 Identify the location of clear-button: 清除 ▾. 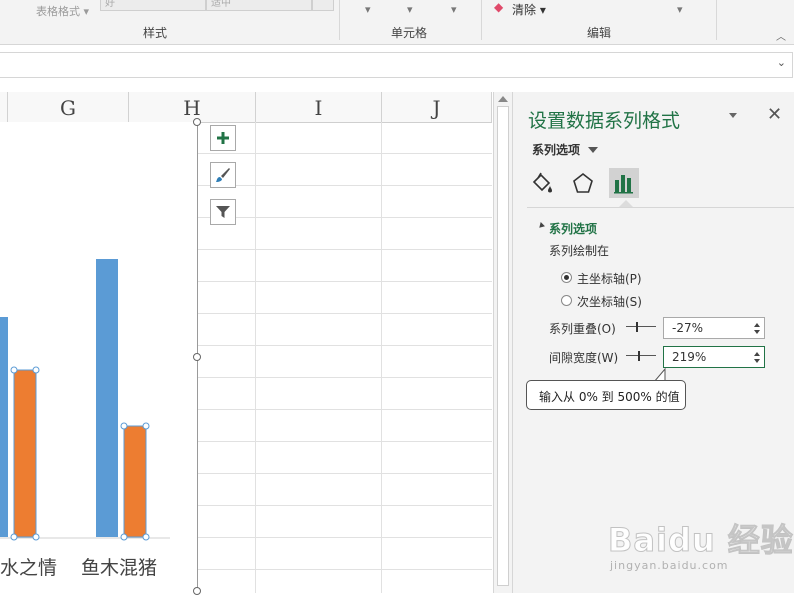
(529, 9).